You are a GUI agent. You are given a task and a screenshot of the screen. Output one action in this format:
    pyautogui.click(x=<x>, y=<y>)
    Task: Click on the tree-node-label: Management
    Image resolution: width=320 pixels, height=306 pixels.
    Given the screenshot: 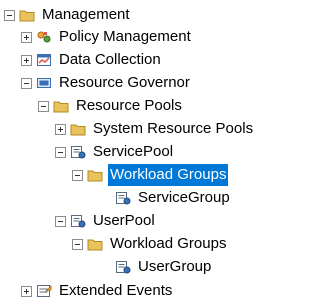 What is the action you would take?
    pyautogui.click(x=86, y=14)
    